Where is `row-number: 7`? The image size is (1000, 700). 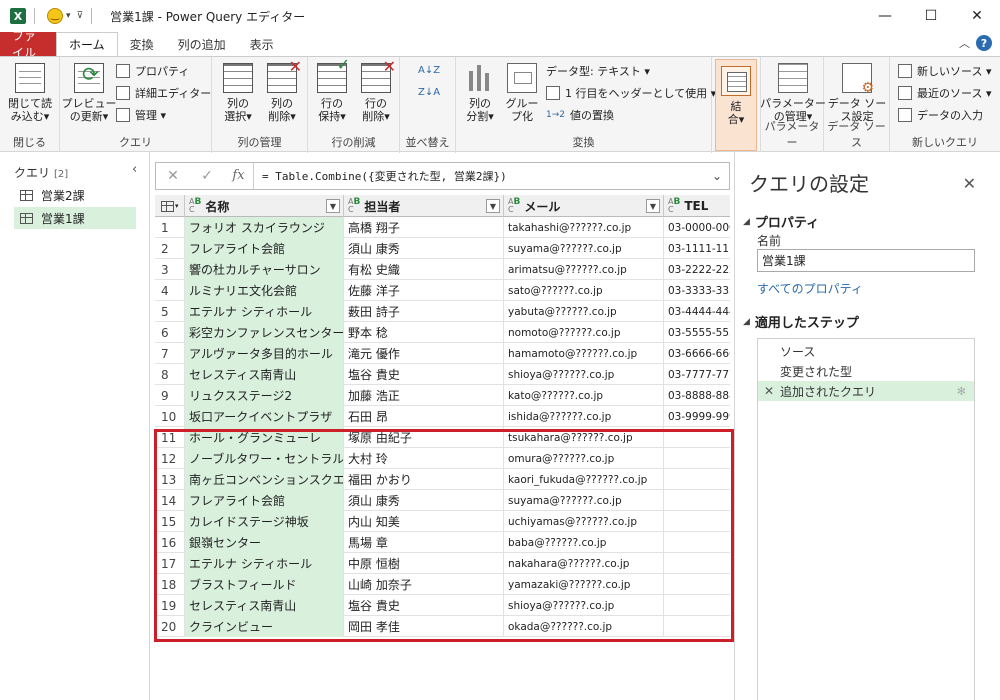 row-number: 7 is located at coordinates (170, 353).